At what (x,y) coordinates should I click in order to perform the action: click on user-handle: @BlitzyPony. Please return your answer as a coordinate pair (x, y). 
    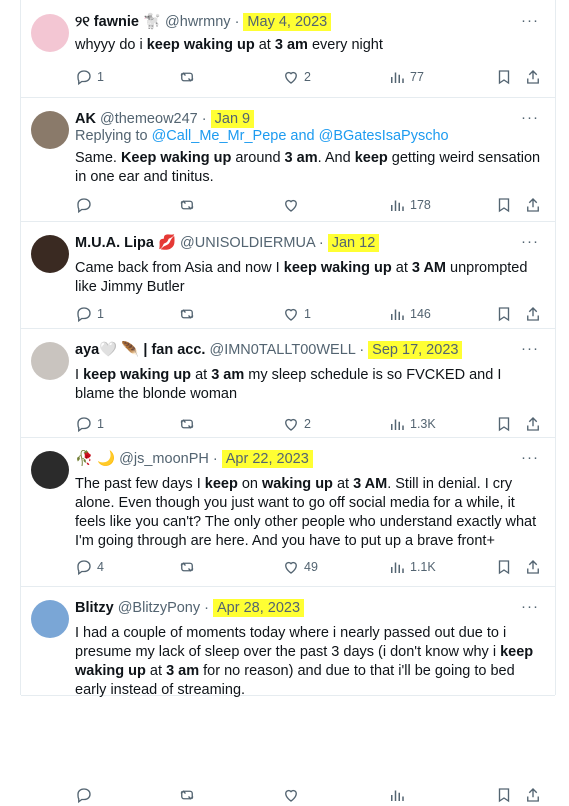
    Looking at the image, I should click on (159, 608).